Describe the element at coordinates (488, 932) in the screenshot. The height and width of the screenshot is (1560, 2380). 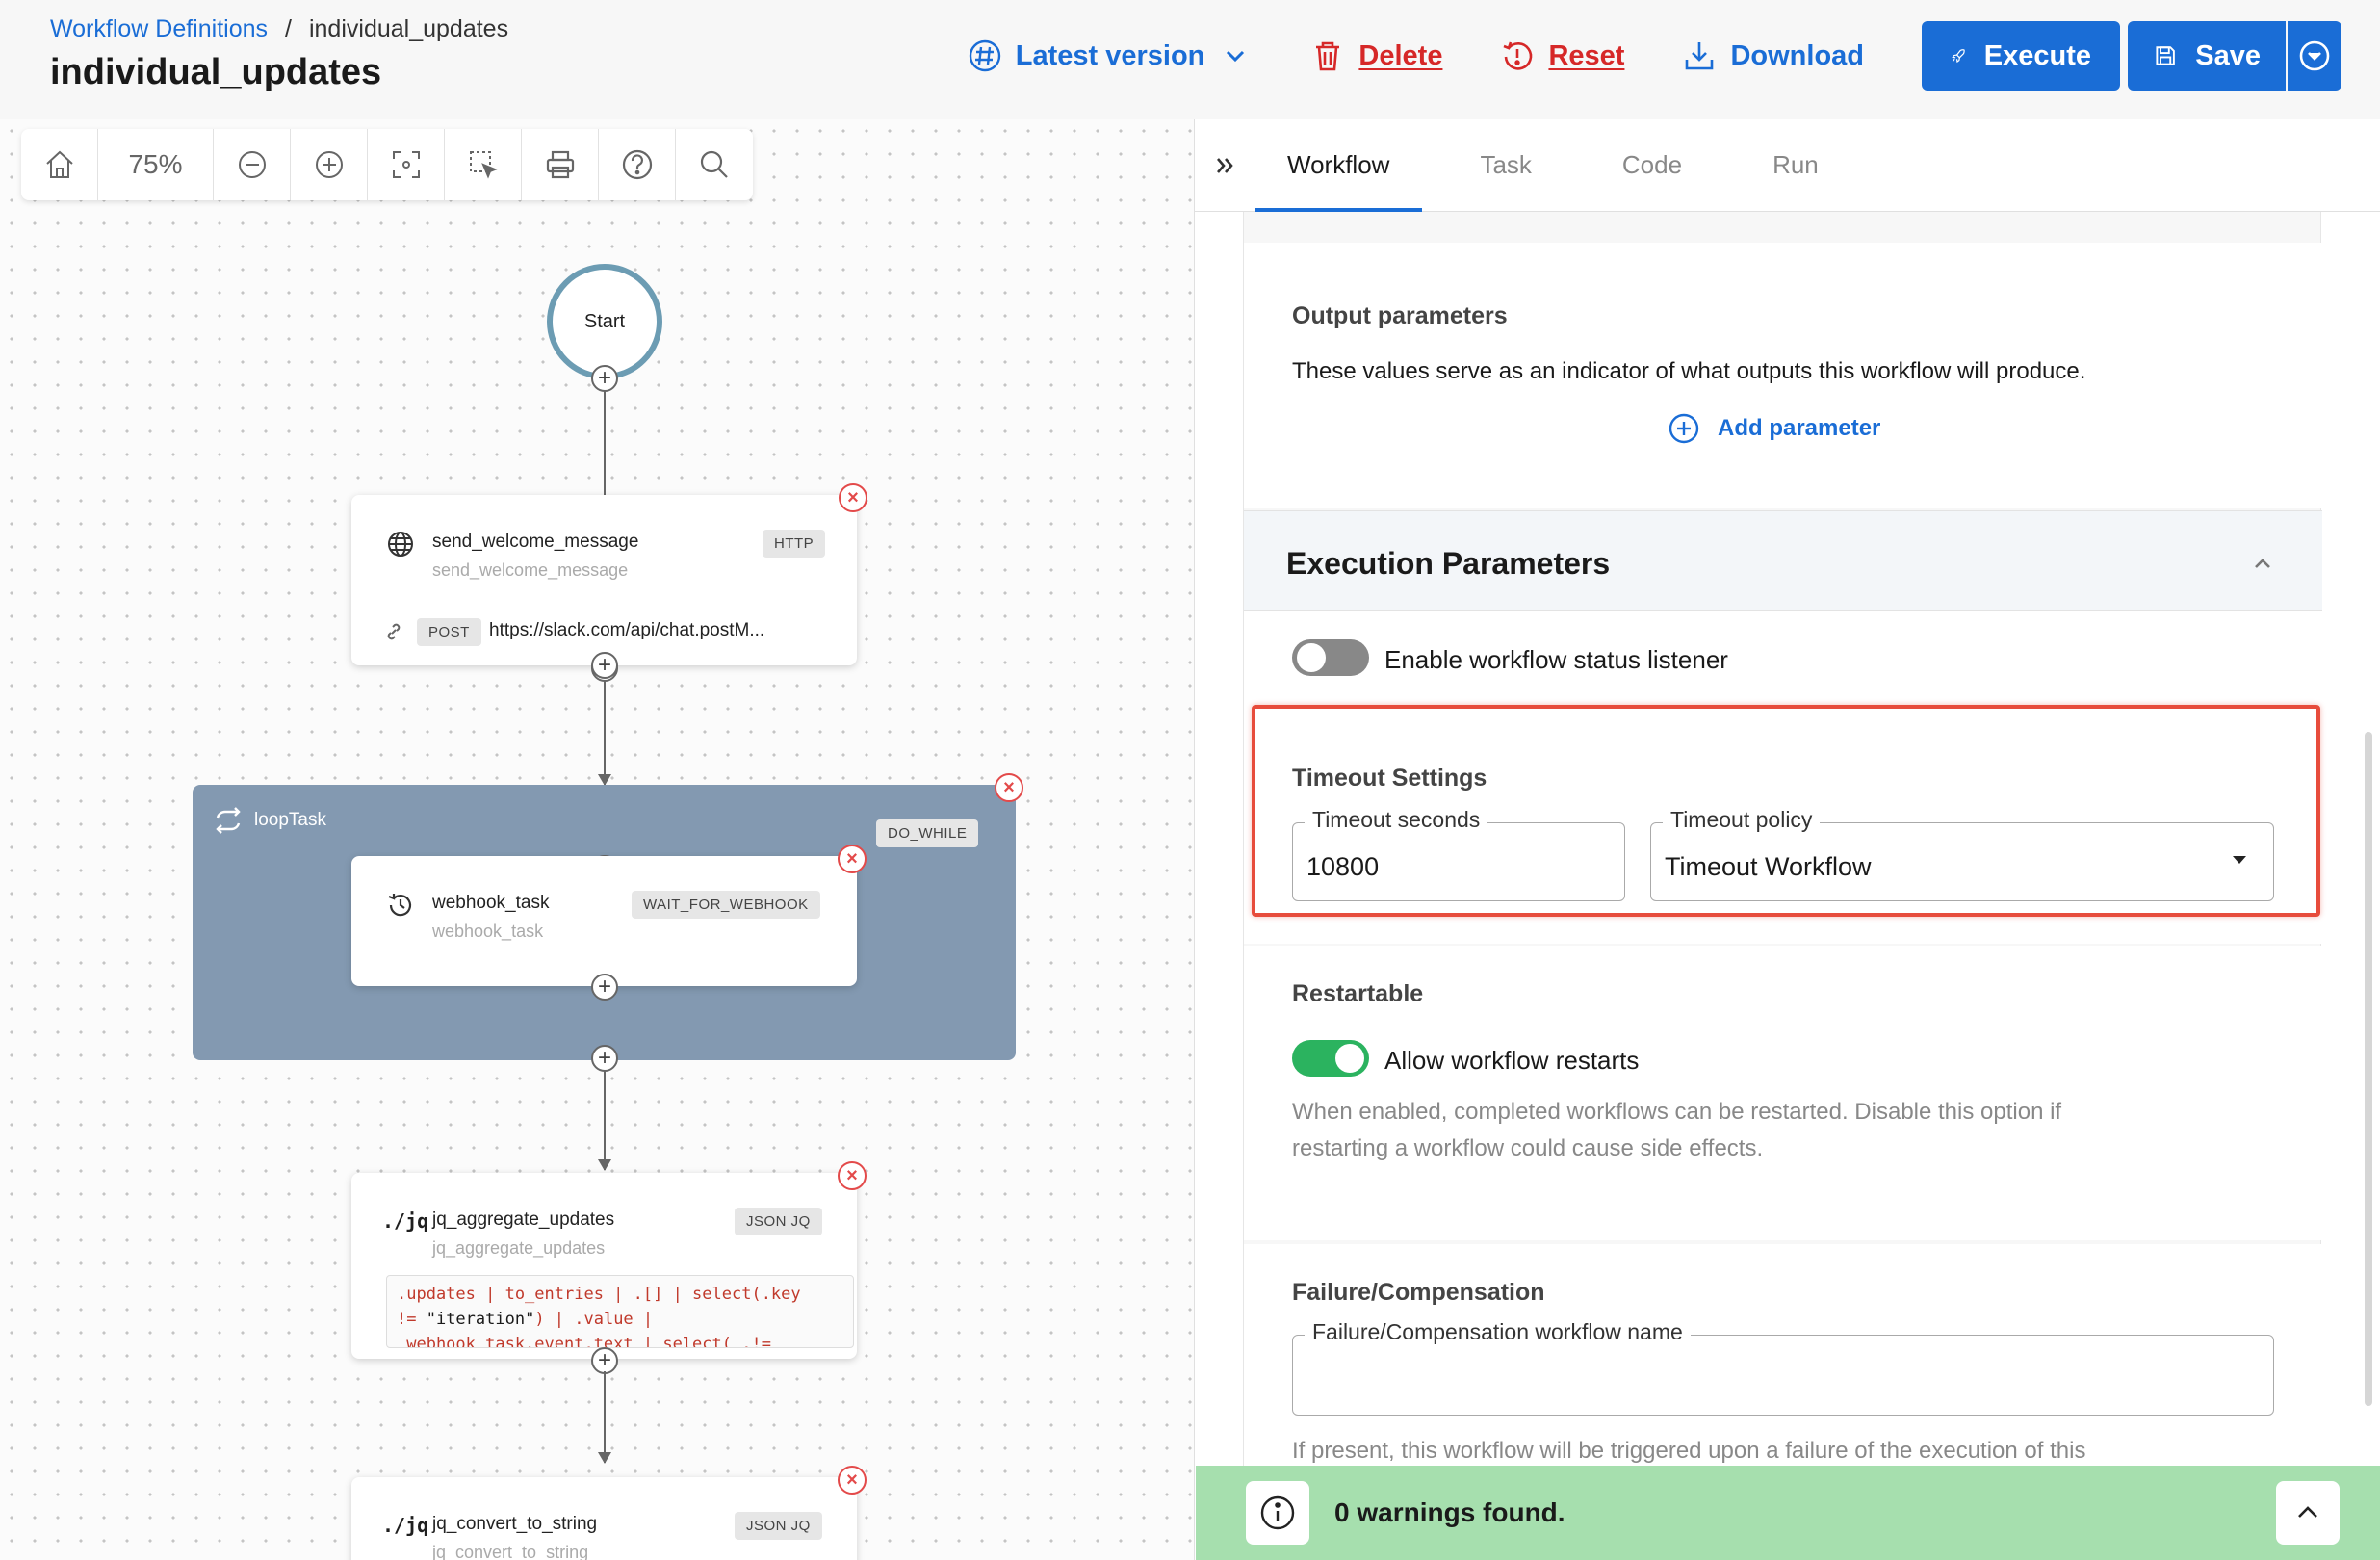
I see `task-ref: webhook_task` at that location.